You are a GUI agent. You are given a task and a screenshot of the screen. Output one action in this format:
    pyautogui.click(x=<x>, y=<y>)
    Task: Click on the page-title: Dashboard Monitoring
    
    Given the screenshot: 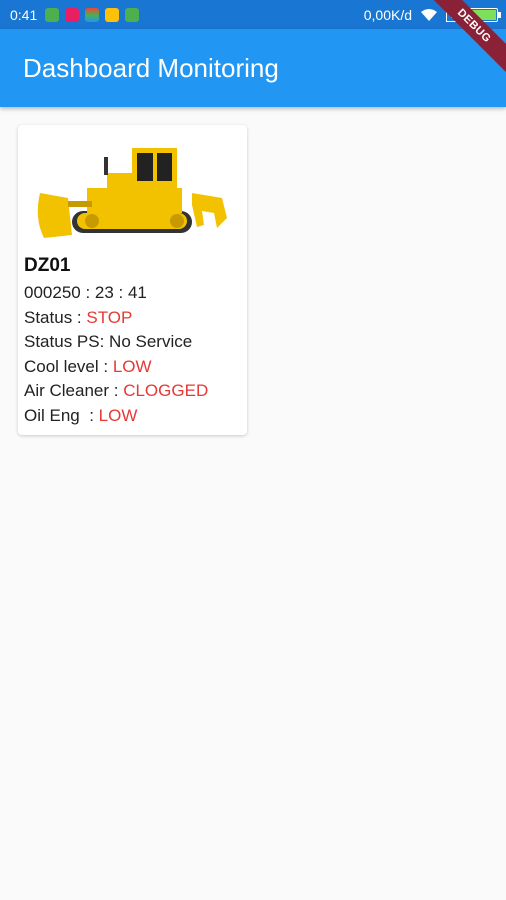 What is the action you would take?
    pyautogui.click(x=151, y=67)
    